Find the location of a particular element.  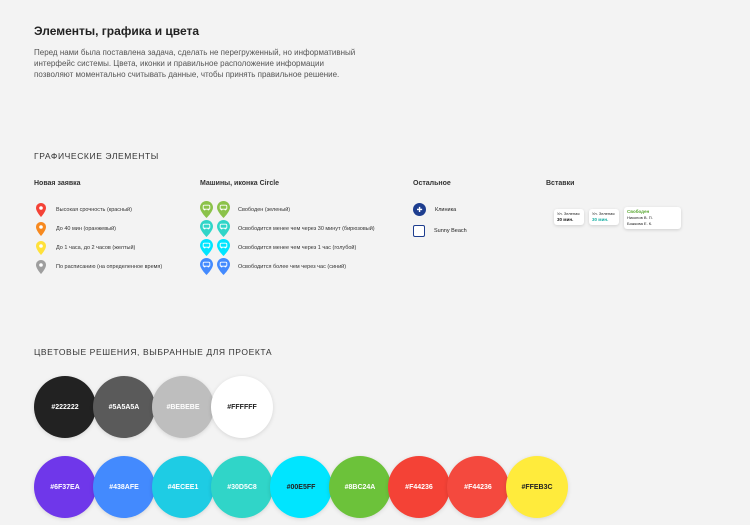

other-item-label: Sunny Beach is located at coordinates (450, 230).